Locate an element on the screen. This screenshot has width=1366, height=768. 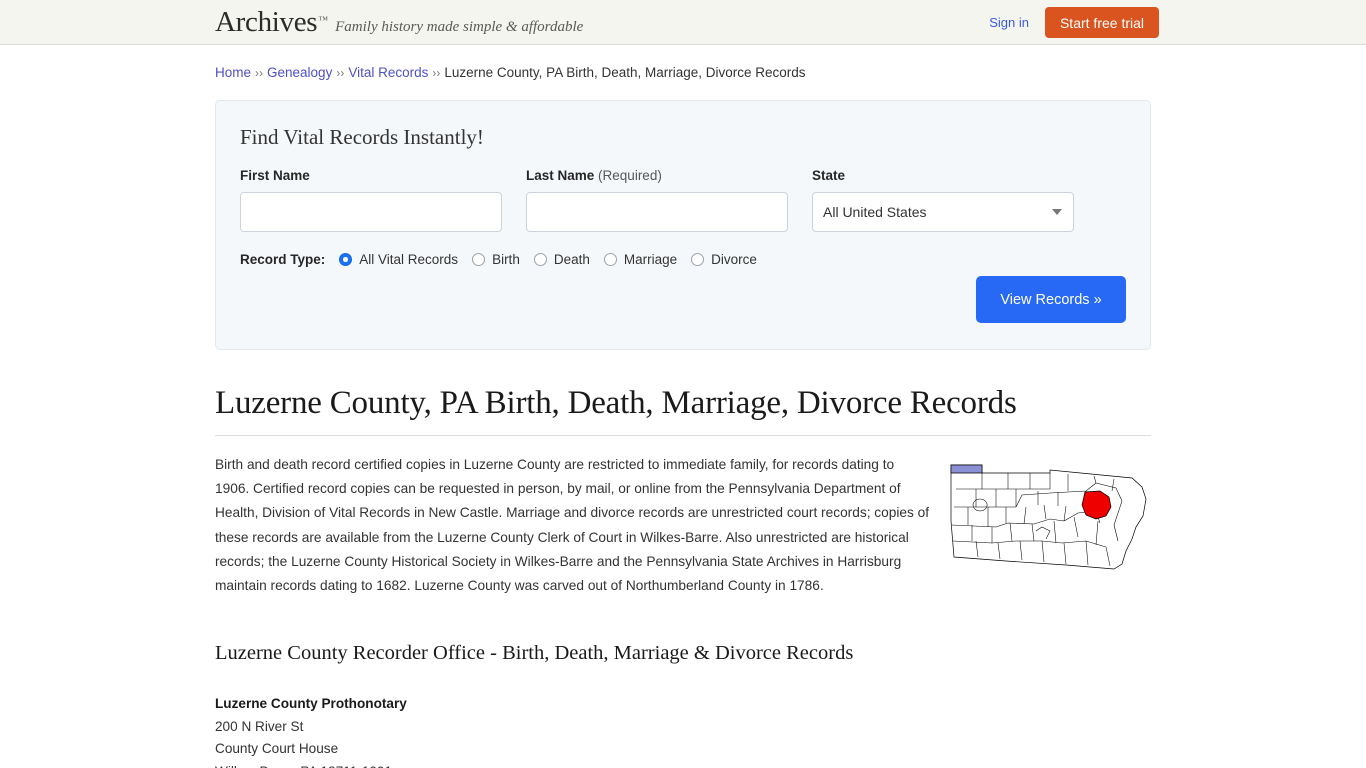
last-name-label-text: Last Name is located at coordinates (560, 175).